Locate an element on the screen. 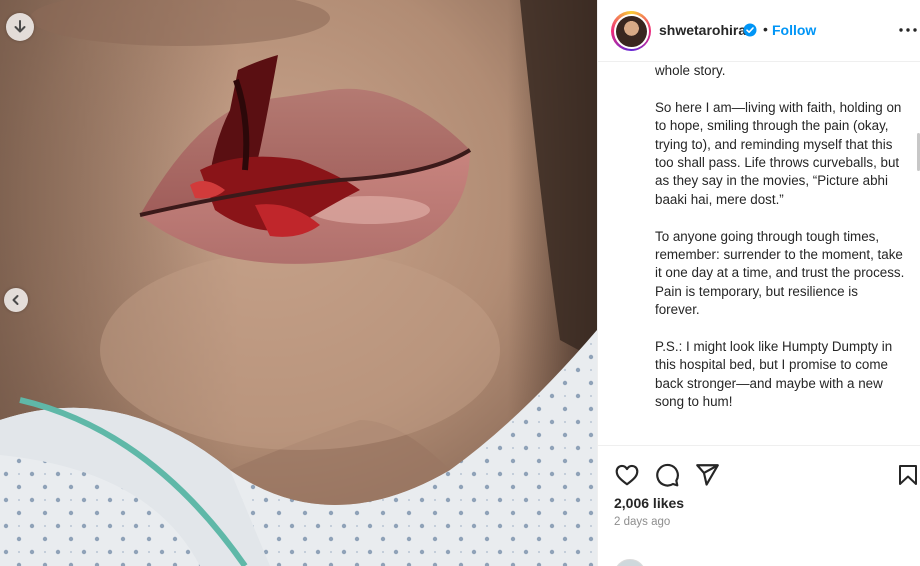 This screenshot has height=566, width=920. comment-icon is located at coordinates (667, 475).